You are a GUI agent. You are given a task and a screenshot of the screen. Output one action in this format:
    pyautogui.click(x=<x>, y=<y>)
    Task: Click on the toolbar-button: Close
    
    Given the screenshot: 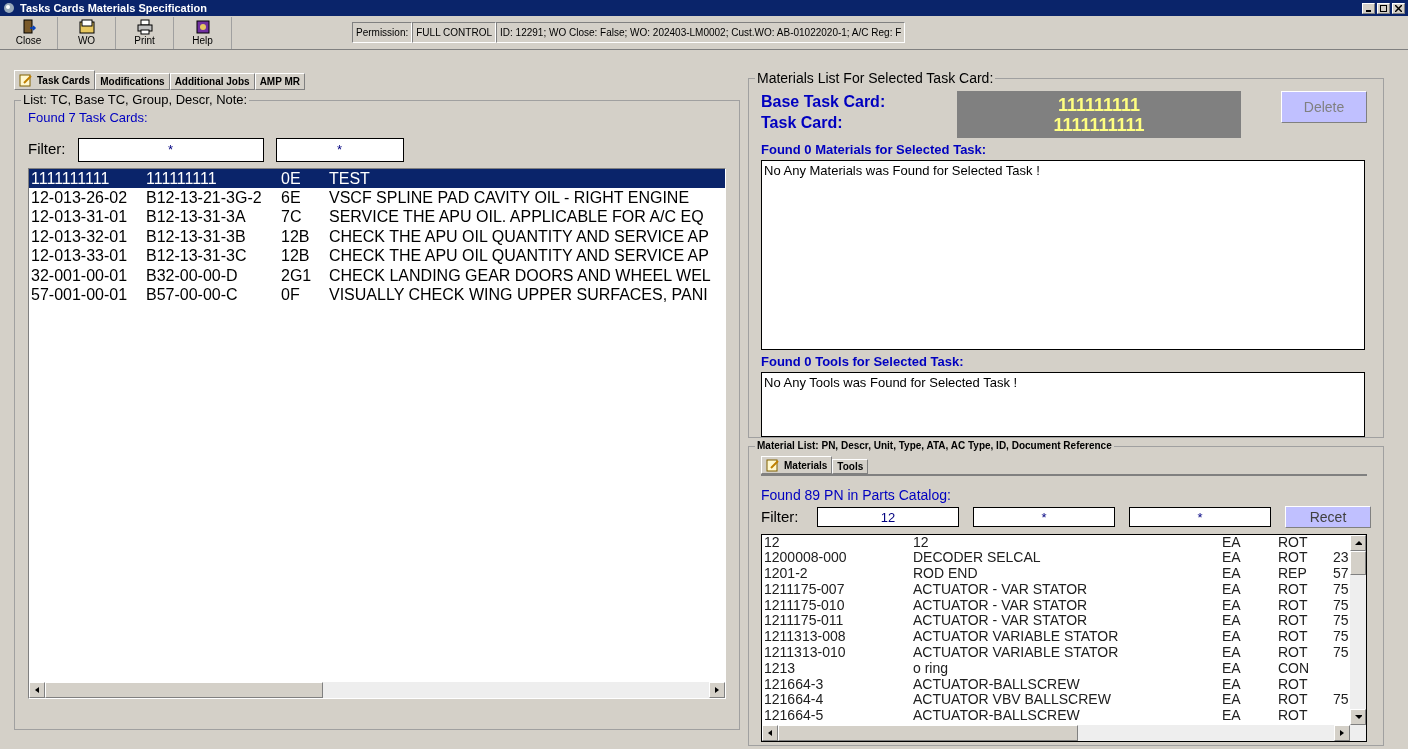 What is the action you would take?
    pyautogui.click(x=29, y=32)
    